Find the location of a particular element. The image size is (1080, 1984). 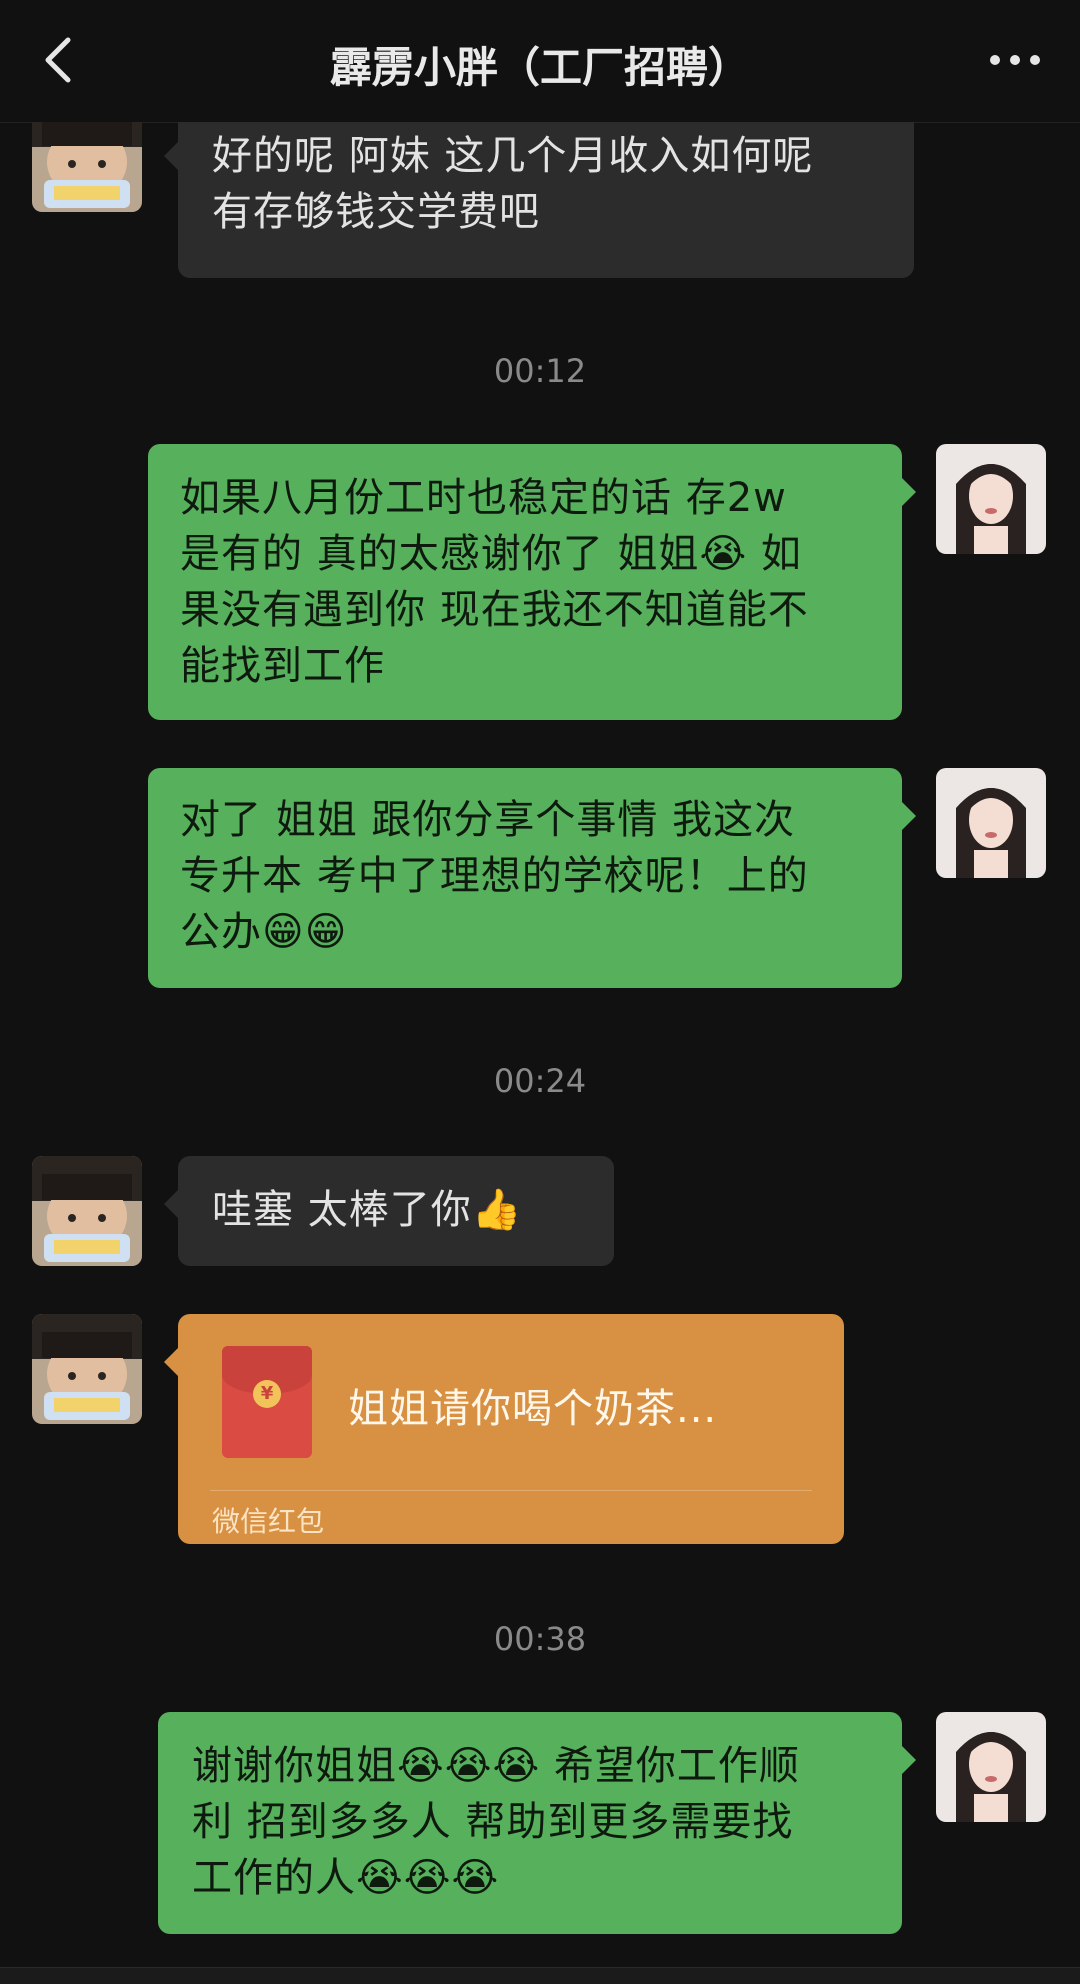

message-line: 好的呢 阿妹 这几个月收入如何呢 is located at coordinates (513, 156).